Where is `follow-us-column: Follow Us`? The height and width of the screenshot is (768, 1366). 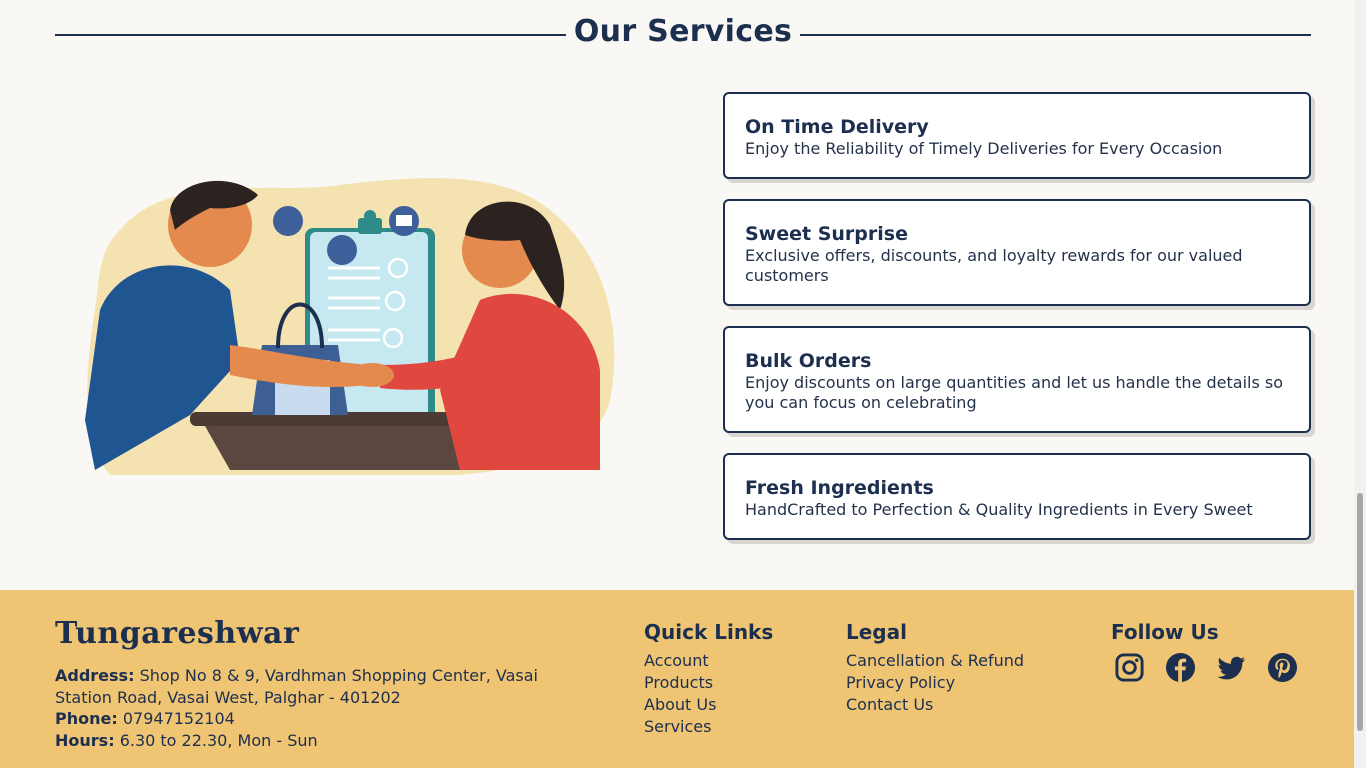
follow-us-column: Follow Us is located at coordinates (1204, 651).